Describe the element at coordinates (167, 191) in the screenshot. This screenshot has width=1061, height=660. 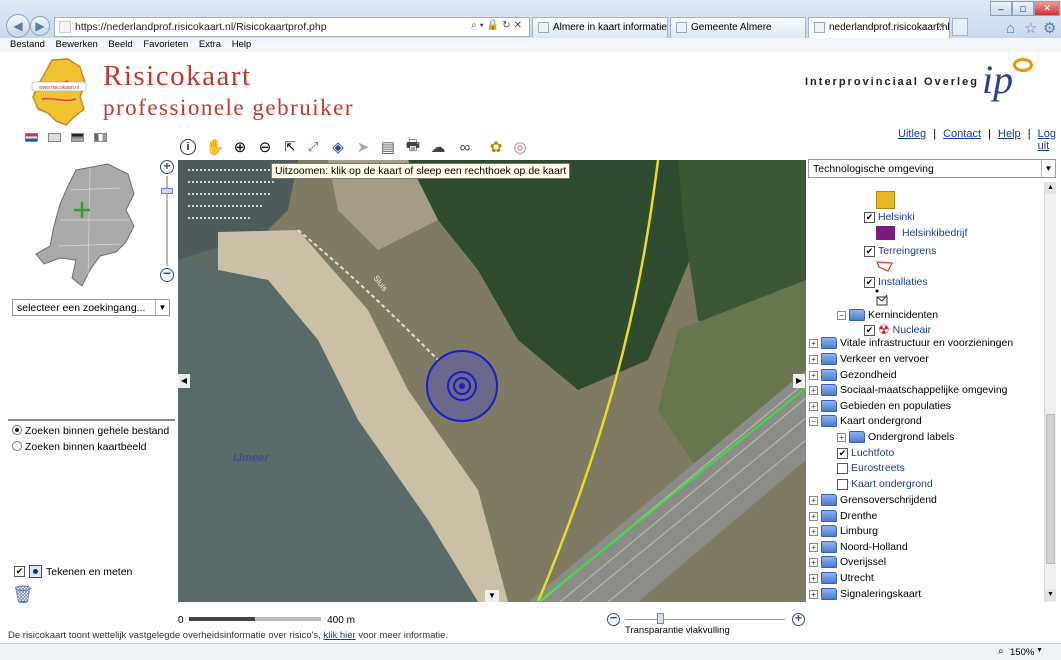
I see `zoom-handle` at that location.